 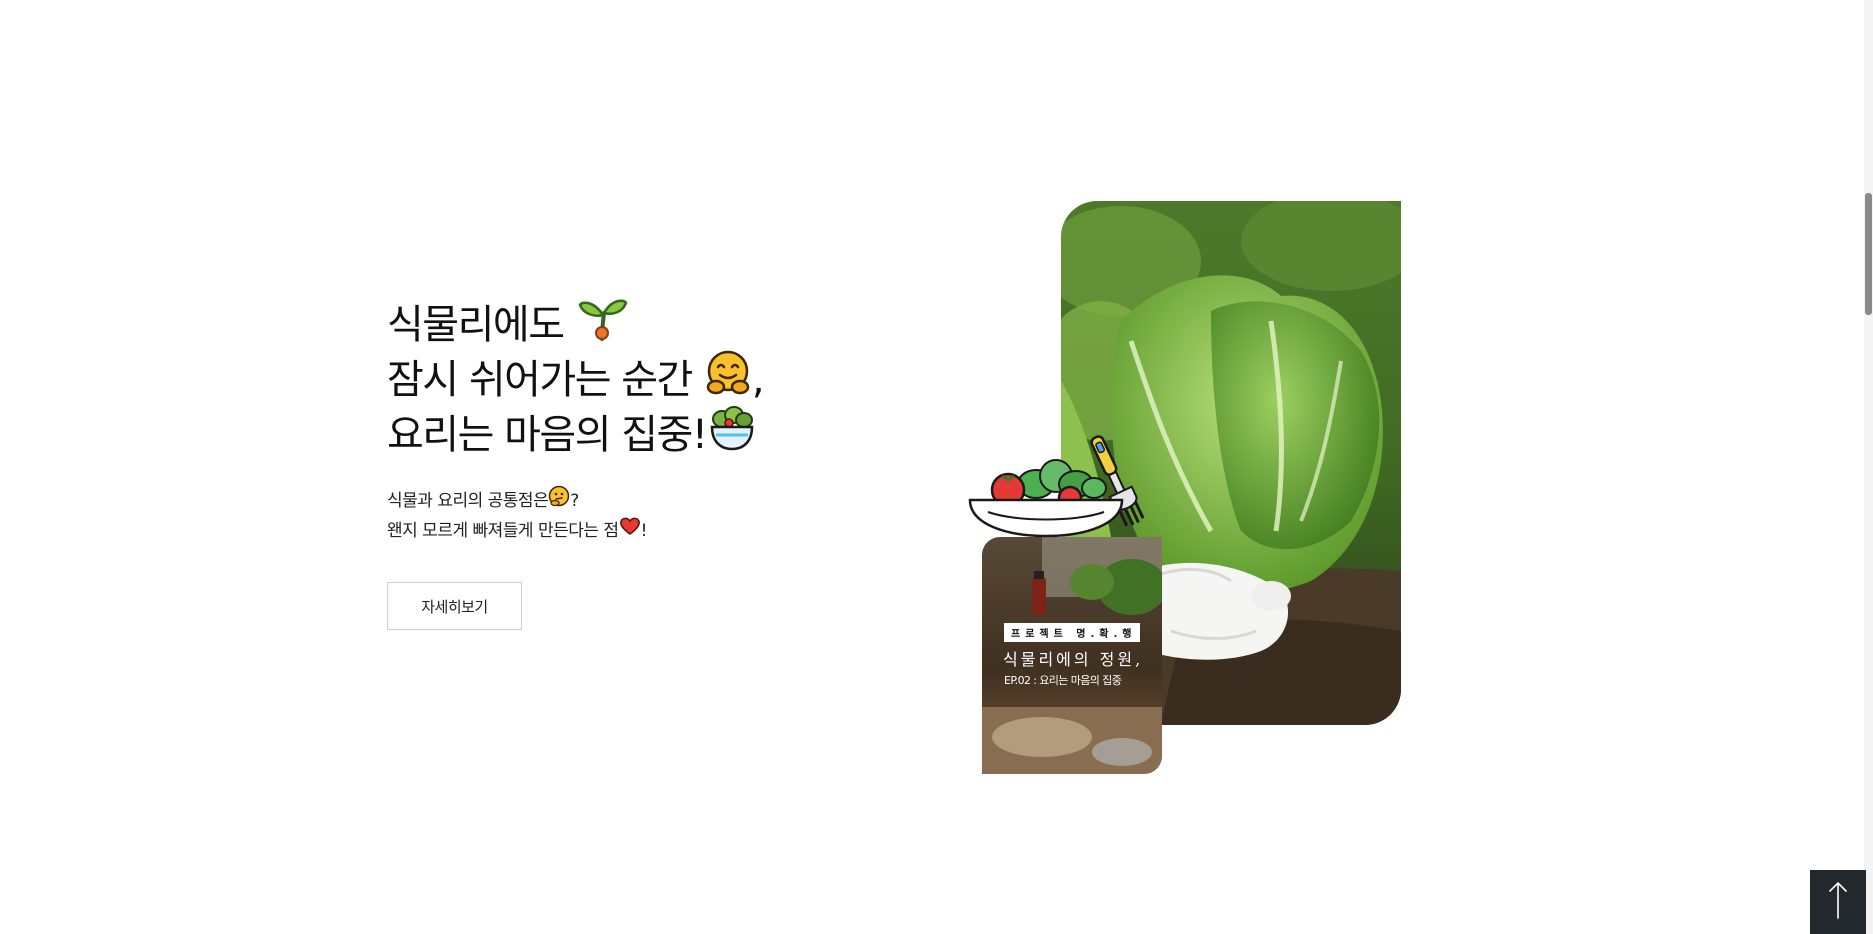 I want to click on section-headline: 식물리에도 잠시 쉬어가는 순간 , 요리는 마음의 집중!, so click(x=576, y=382).